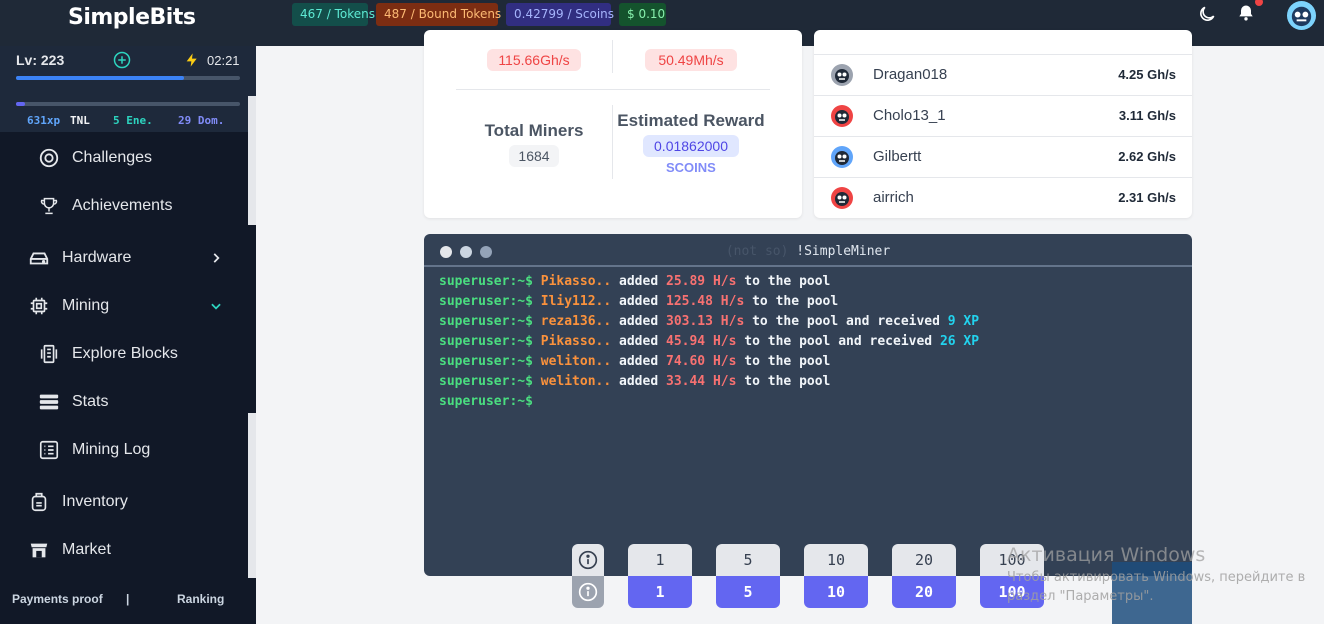 Image resolution: width=1324 pixels, height=624 pixels. Describe the element at coordinates (111, 449) in the screenshot. I see `sidebar-item-label: Mining Log` at that location.